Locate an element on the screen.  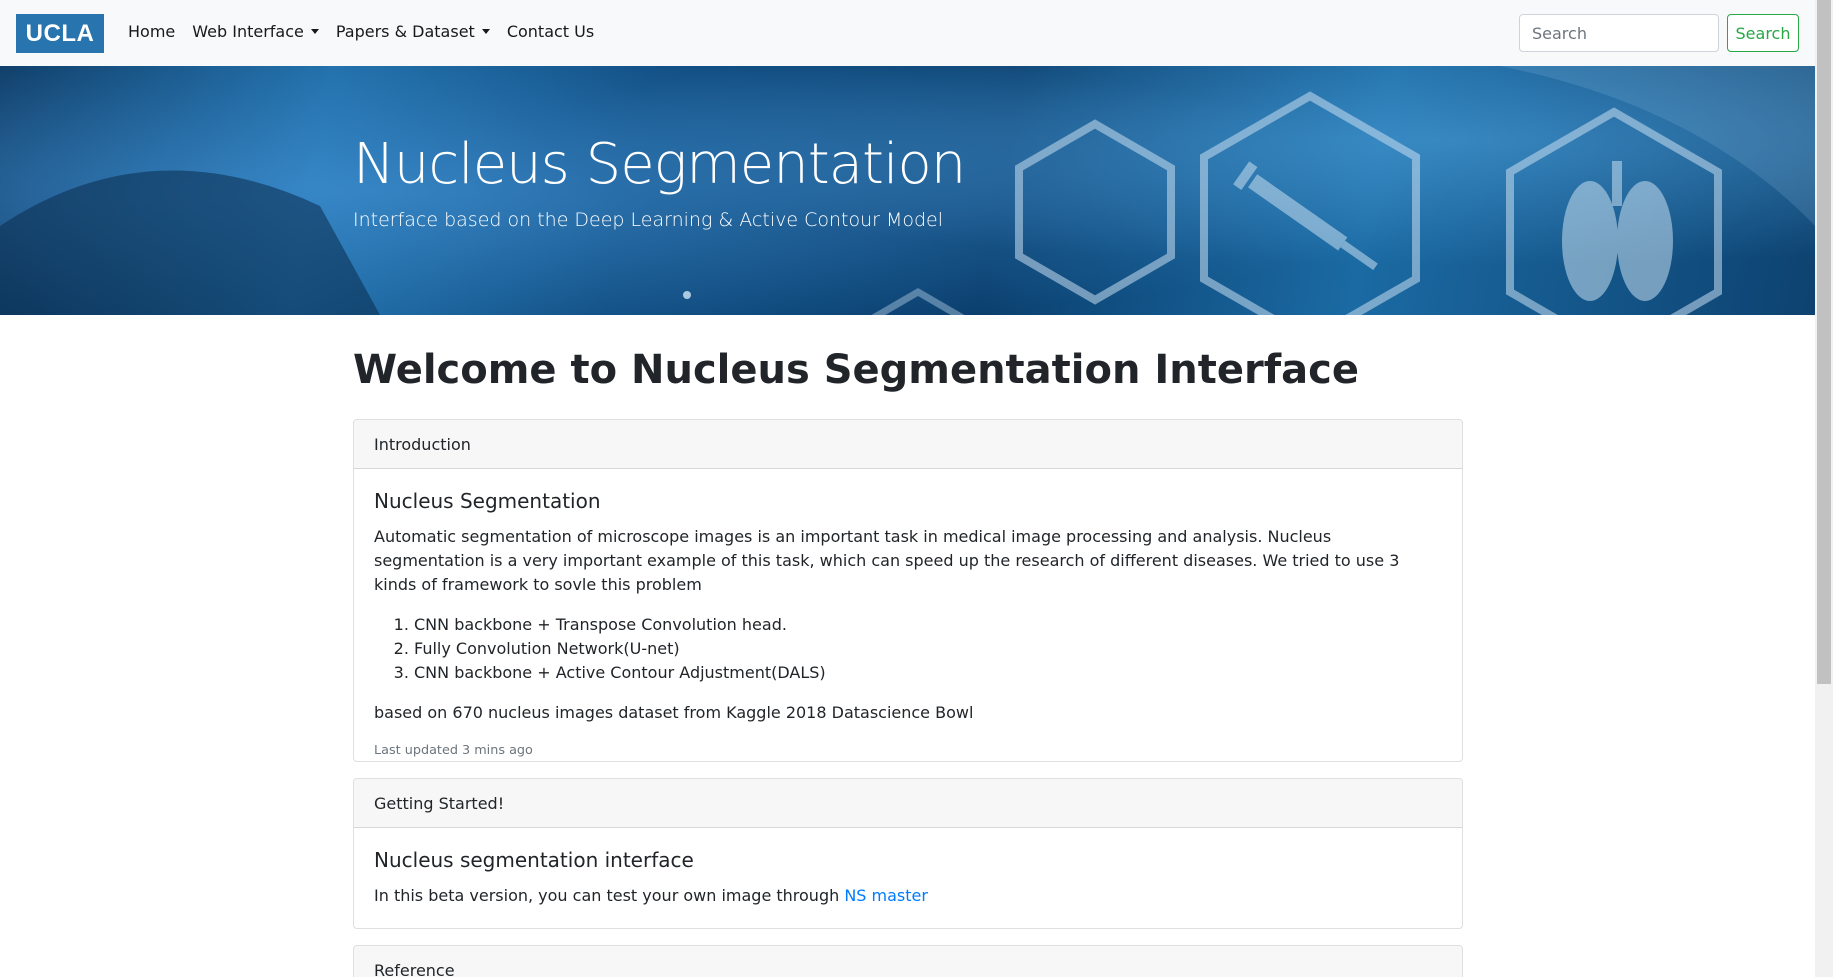
nav-home-label: Home is located at coordinates (152, 31).